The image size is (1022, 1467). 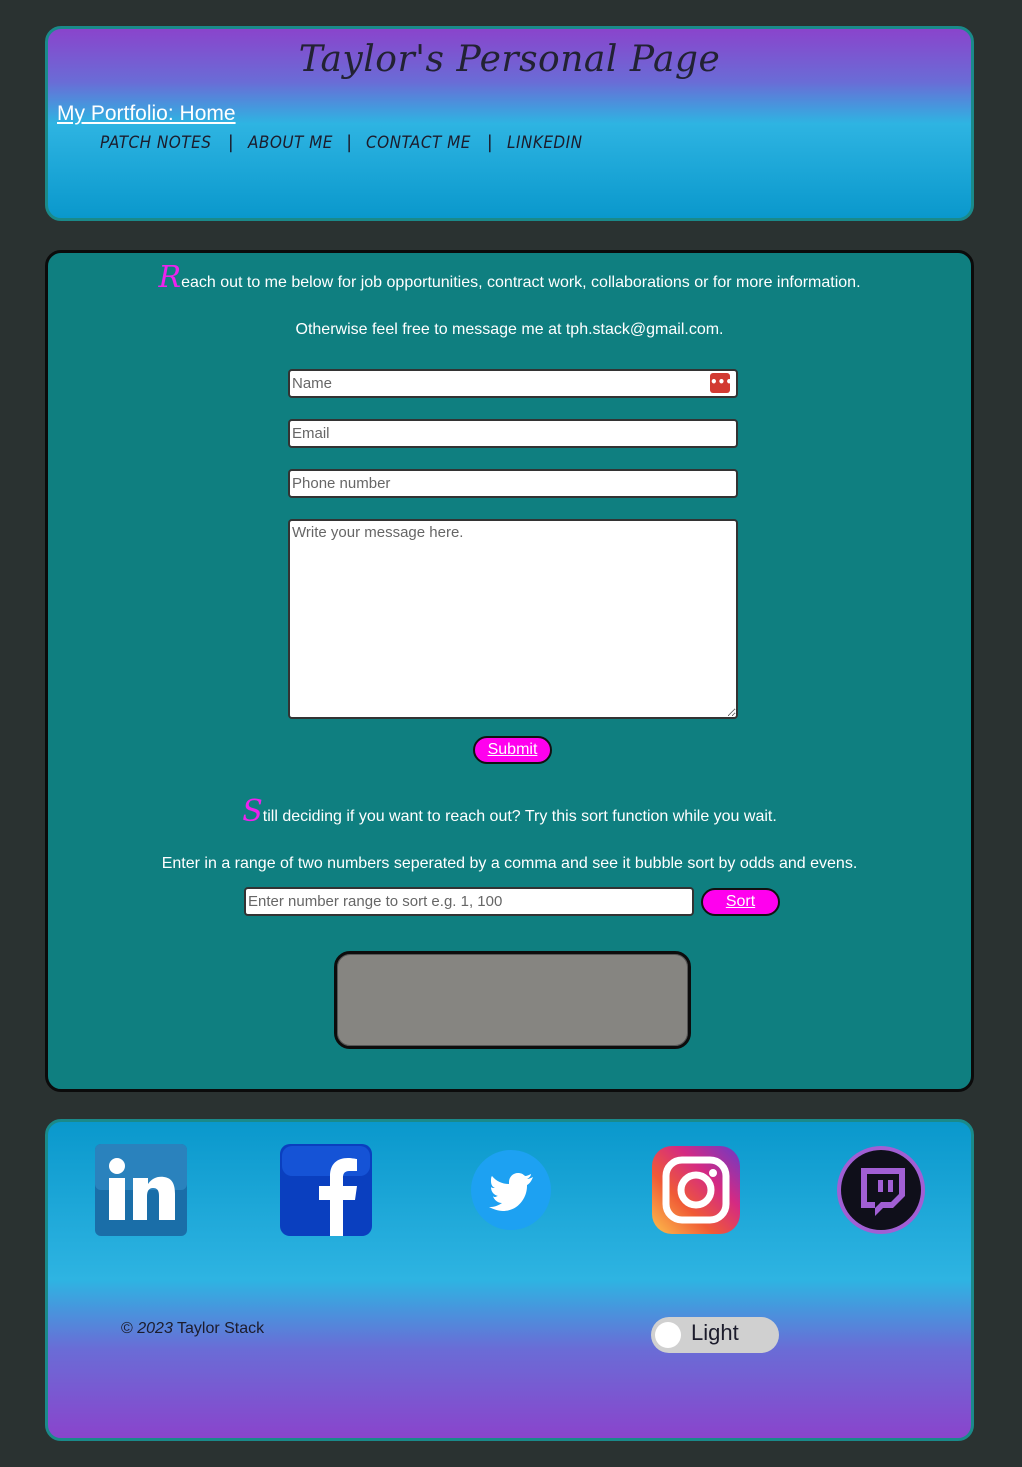 I want to click on sort-range-input, so click(x=469, y=901).